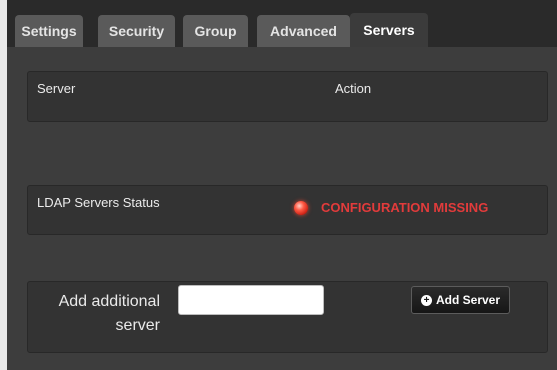 The width and height of the screenshot is (557, 370). I want to click on tab-settings: Settings, so click(49, 31).